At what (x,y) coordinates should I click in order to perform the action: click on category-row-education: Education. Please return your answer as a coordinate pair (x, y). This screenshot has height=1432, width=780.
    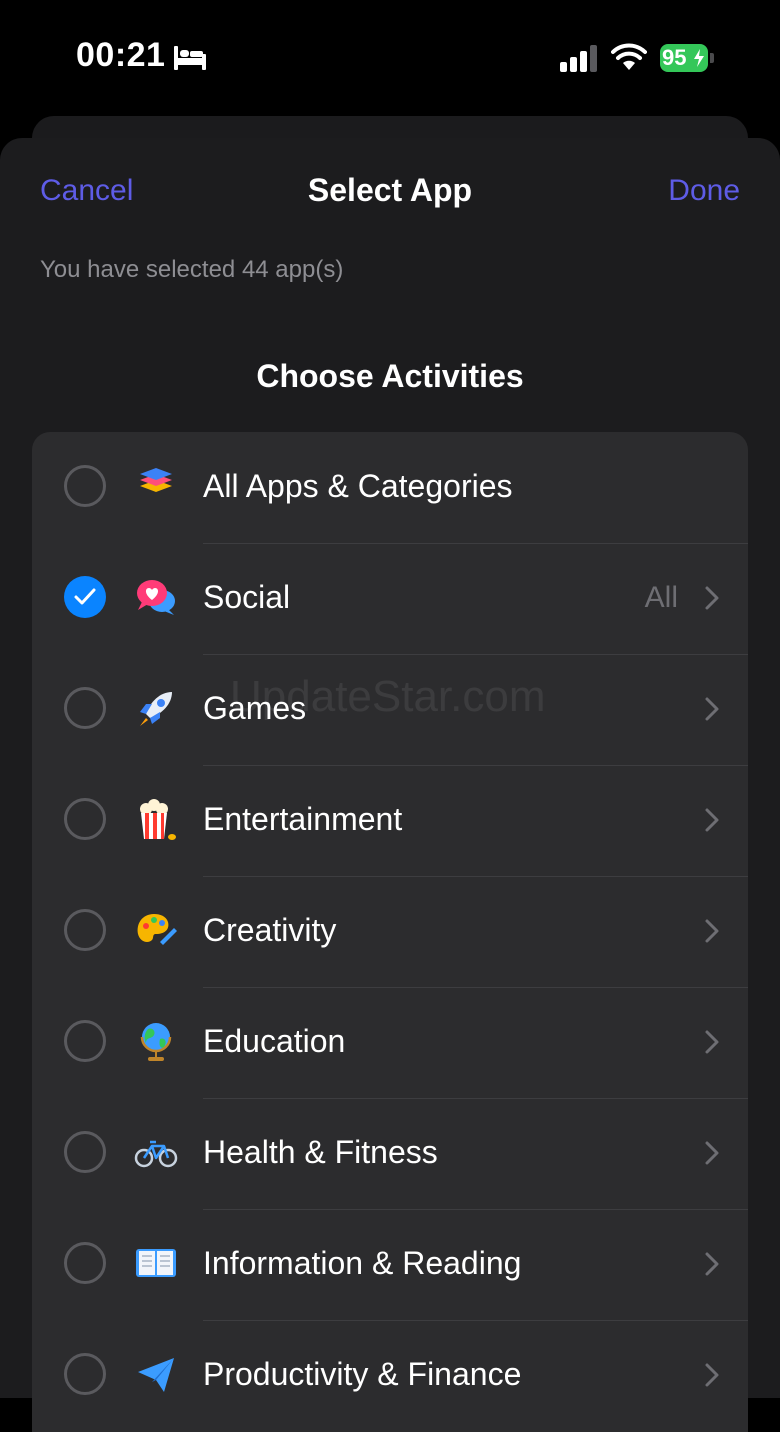
    Looking at the image, I should click on (390, 1042).